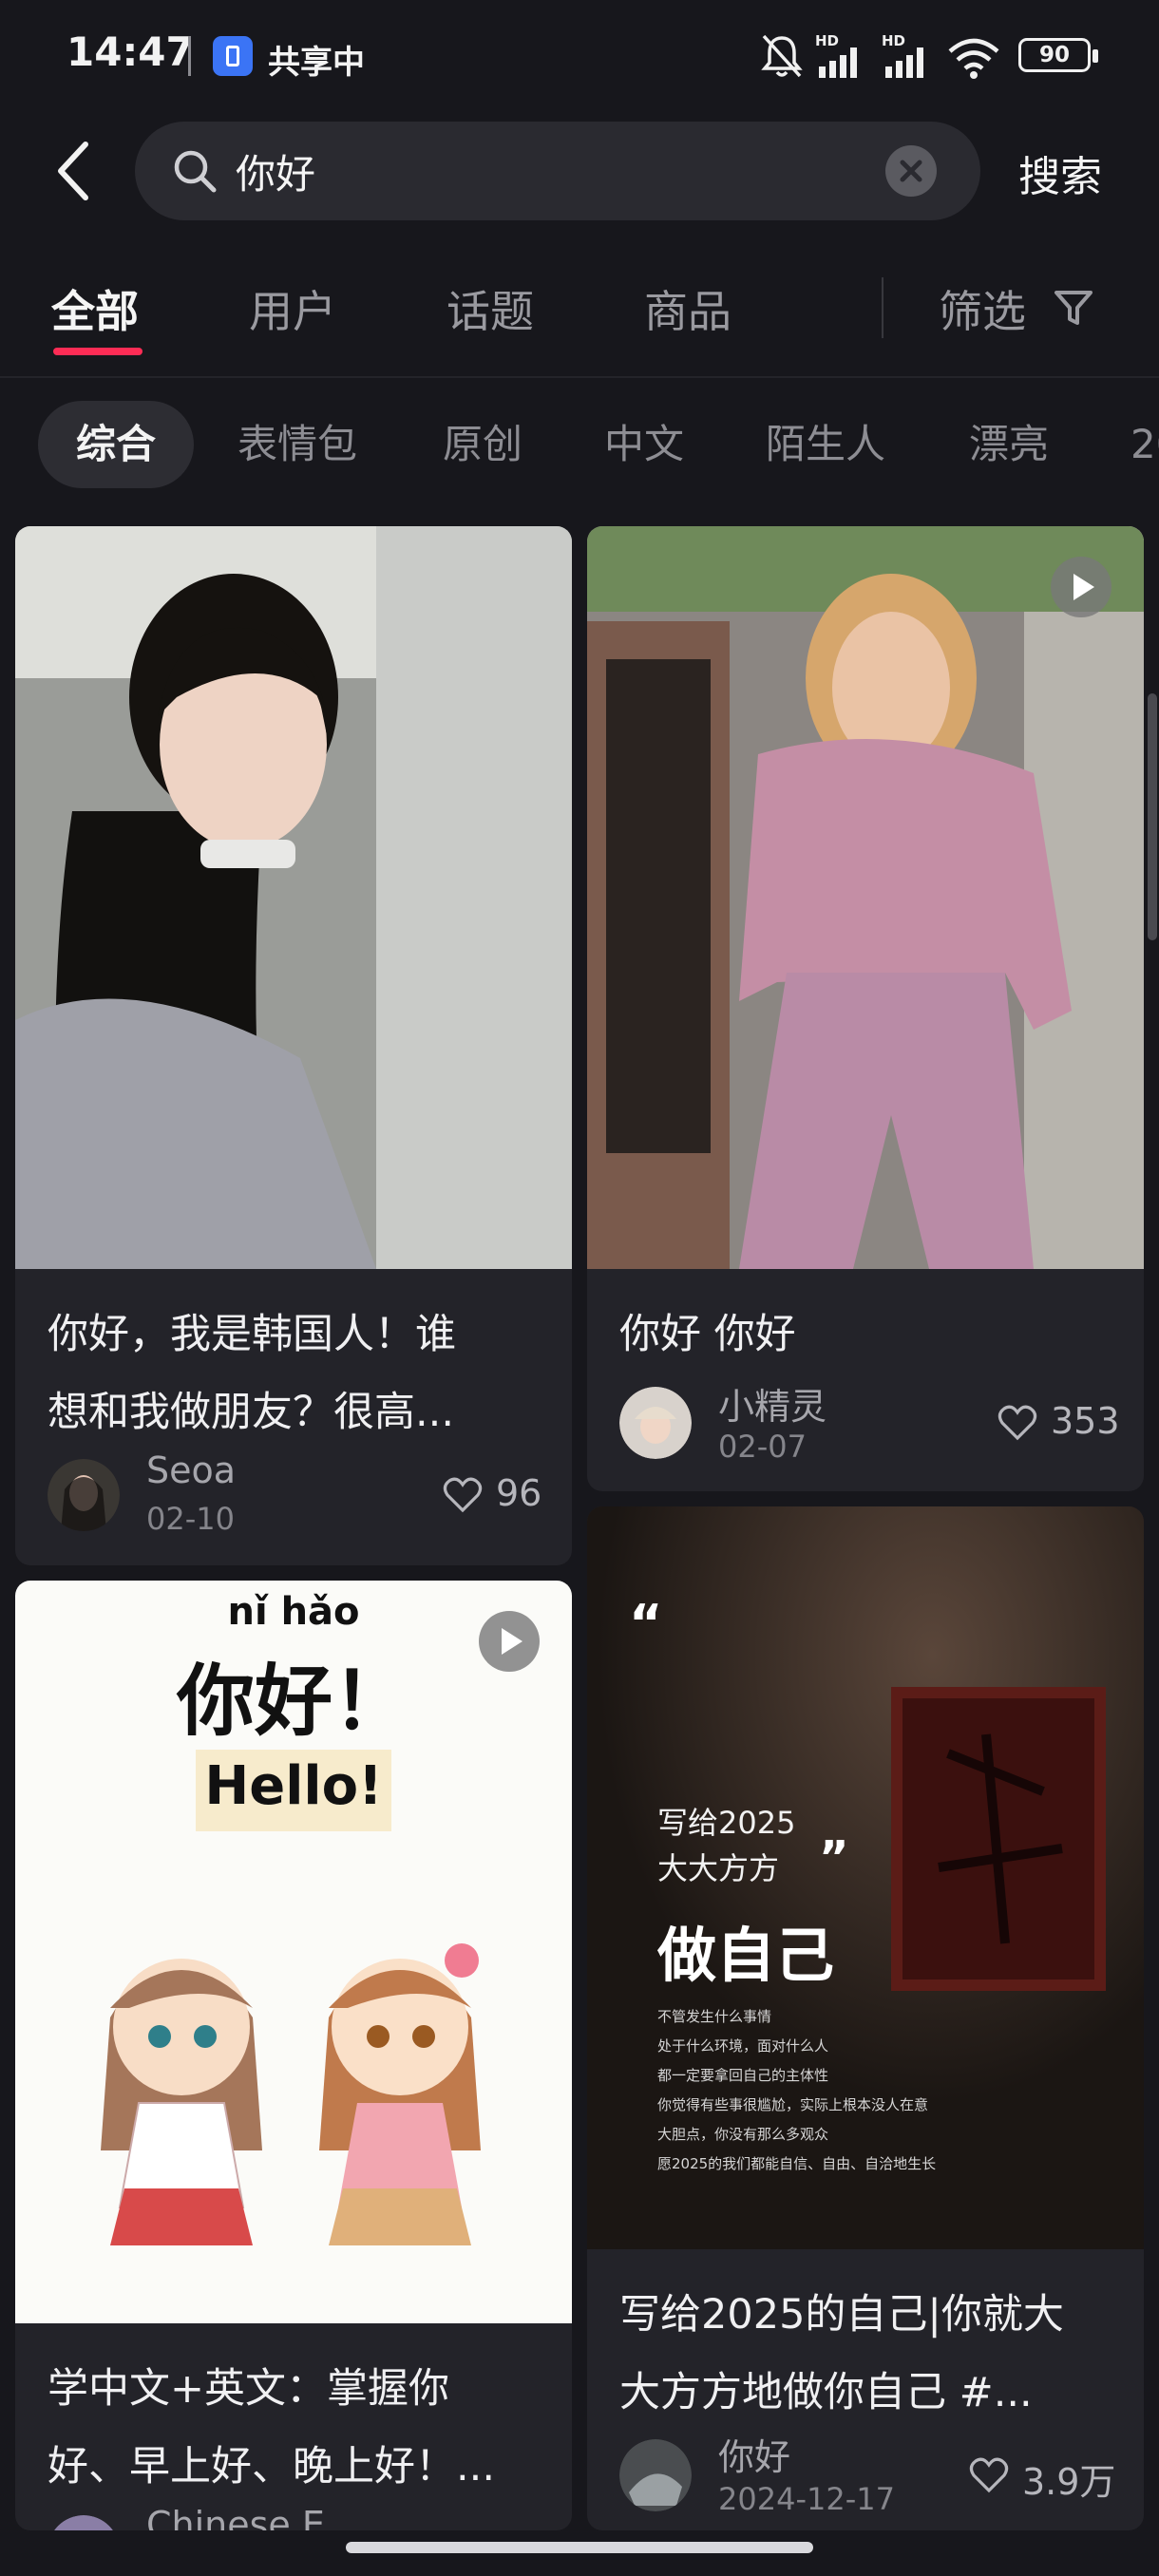 This screenshot has width=1159, height=2576. I want to click on tab-topics: 话题, so click(490, 308).